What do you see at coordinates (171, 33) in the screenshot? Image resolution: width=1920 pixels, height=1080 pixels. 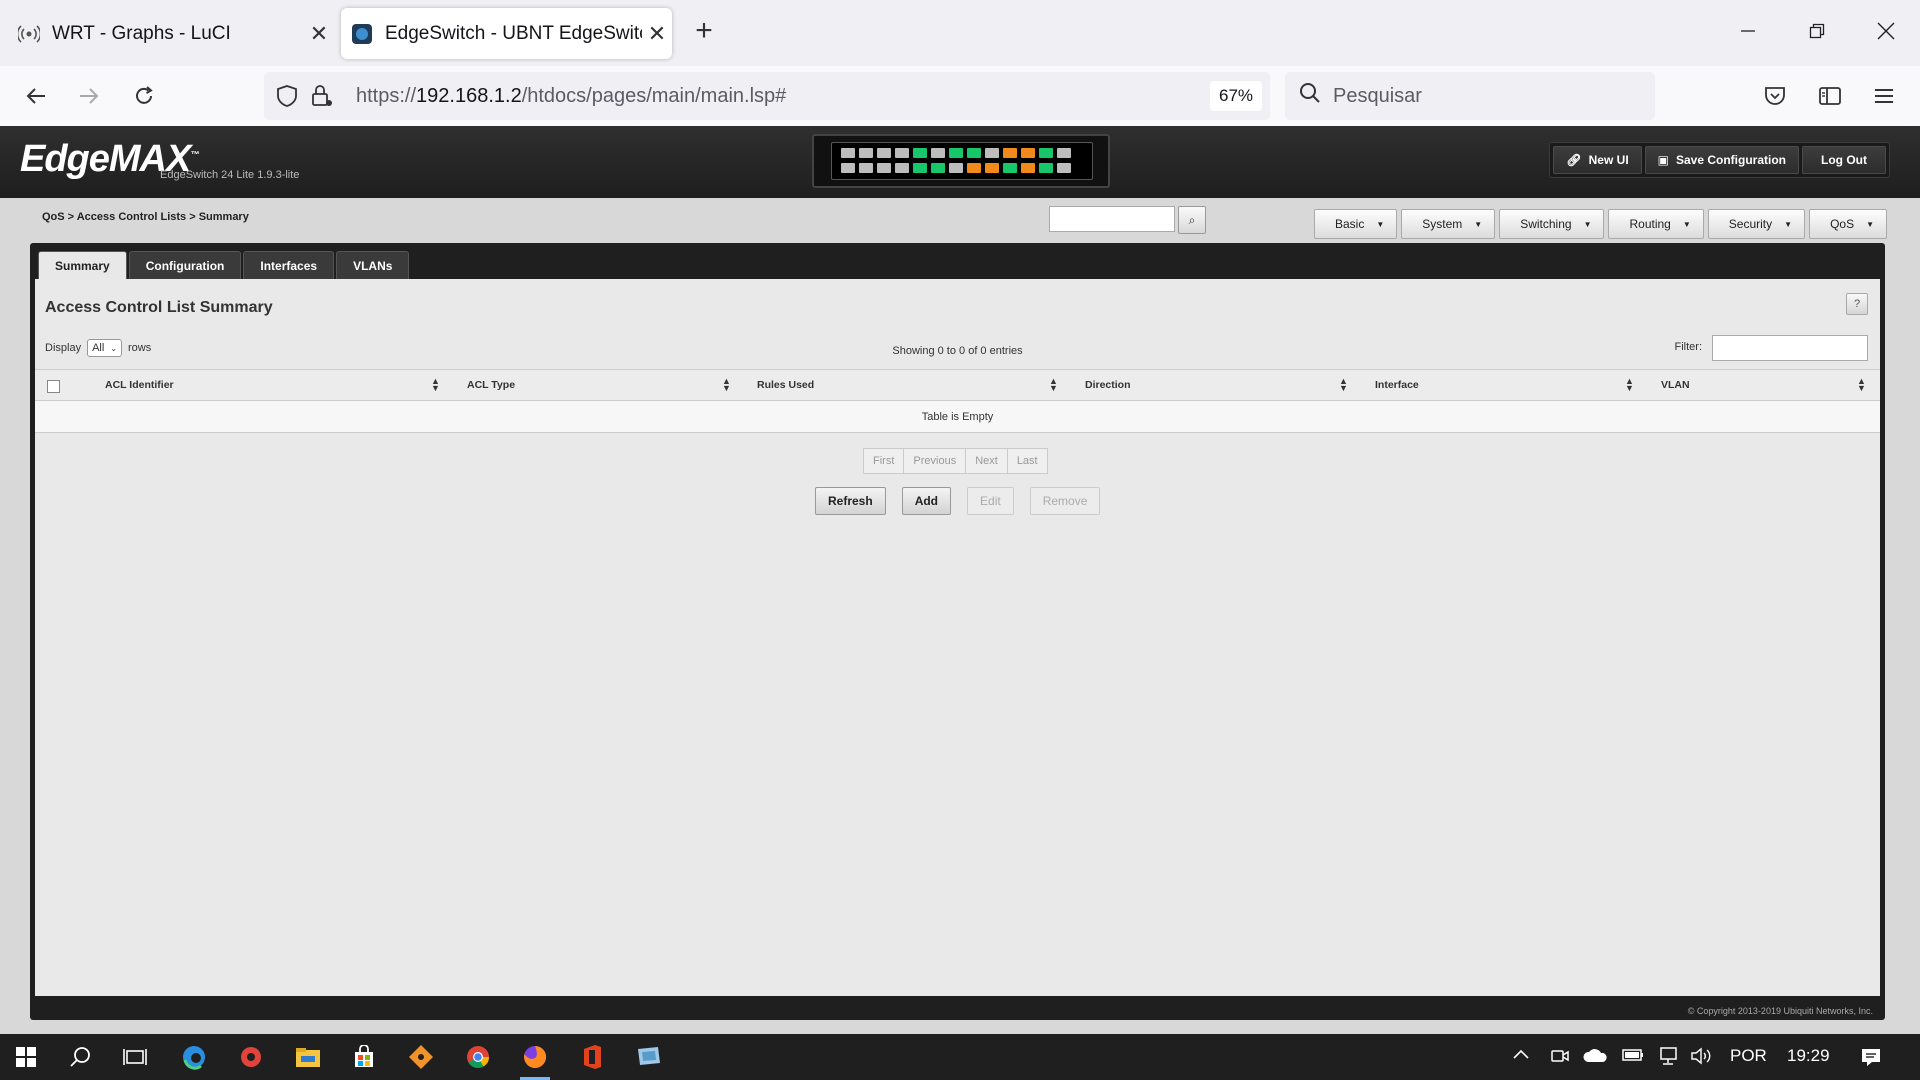 I see `browser-tab-wrt-graphs: WRT - Graphs - LuCI ✕` at bounding box center [171, 33].